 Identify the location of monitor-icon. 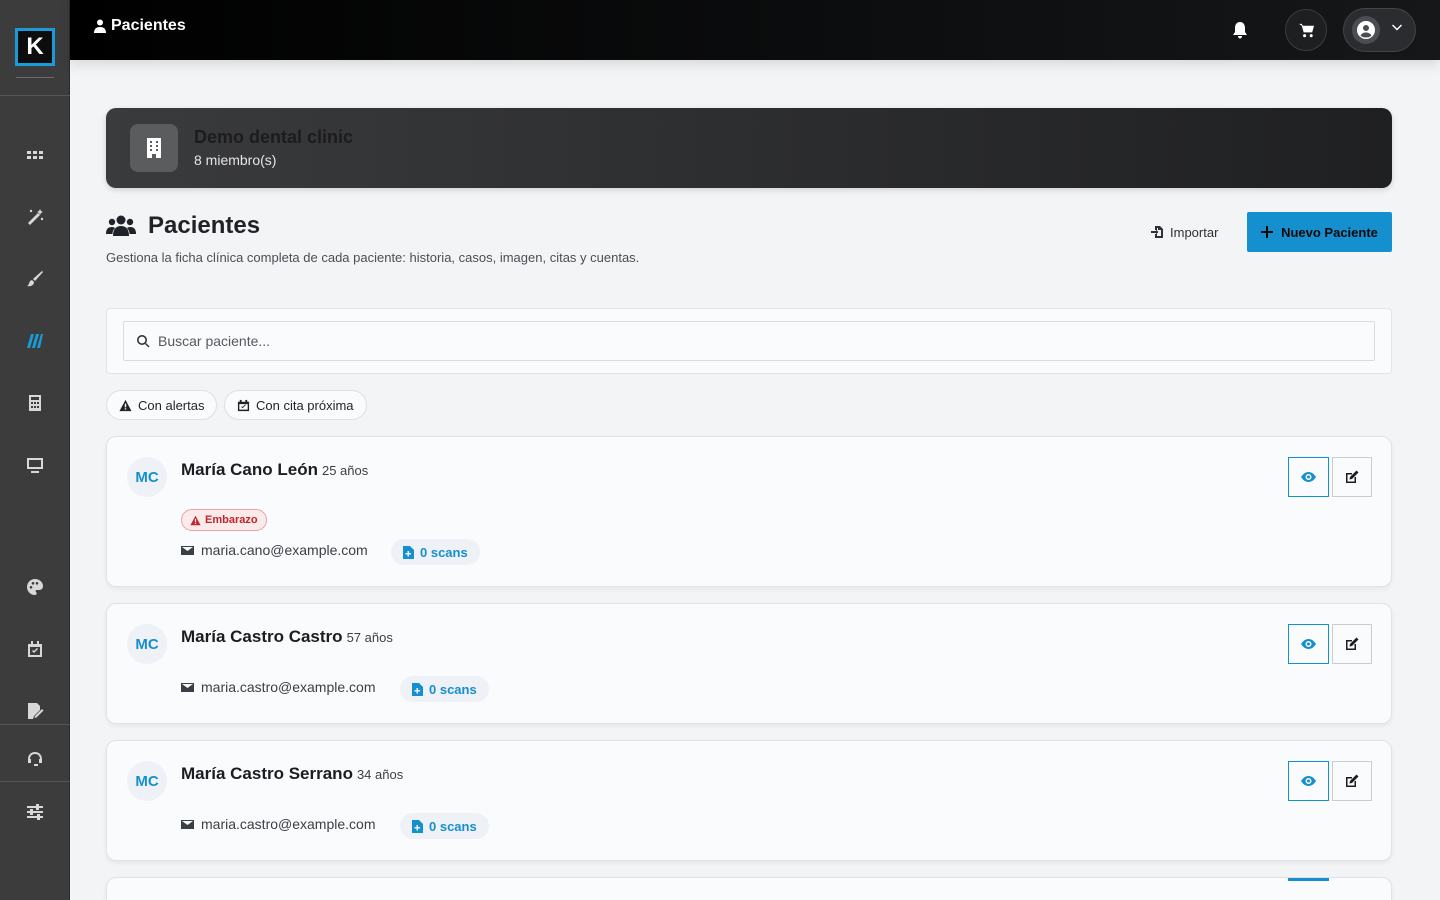
(35, 465).